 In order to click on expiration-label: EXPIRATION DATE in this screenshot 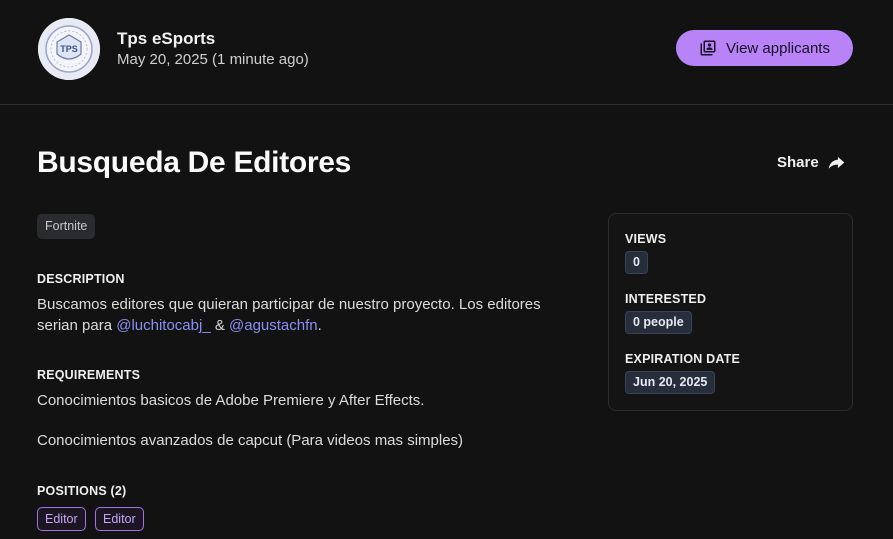, I will do `click(683, 359)`.